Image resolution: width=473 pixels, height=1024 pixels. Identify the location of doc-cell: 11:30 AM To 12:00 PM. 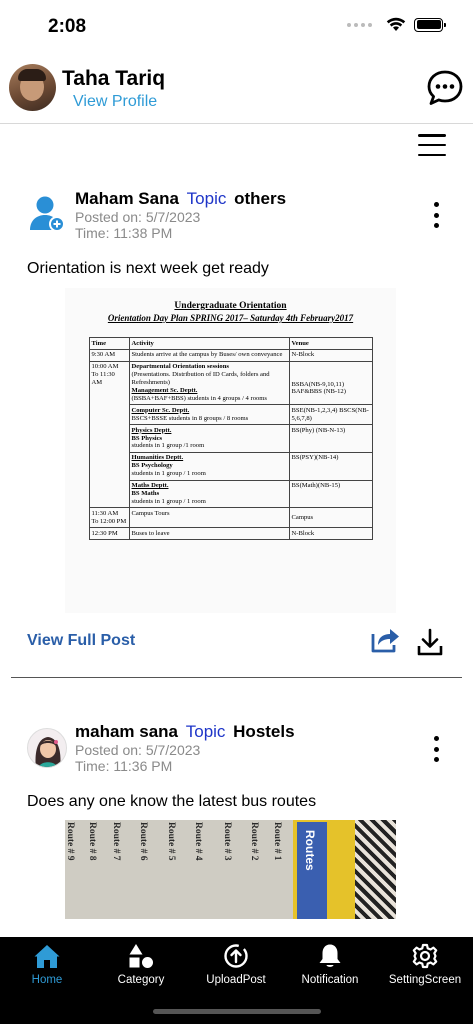
(109, 518).